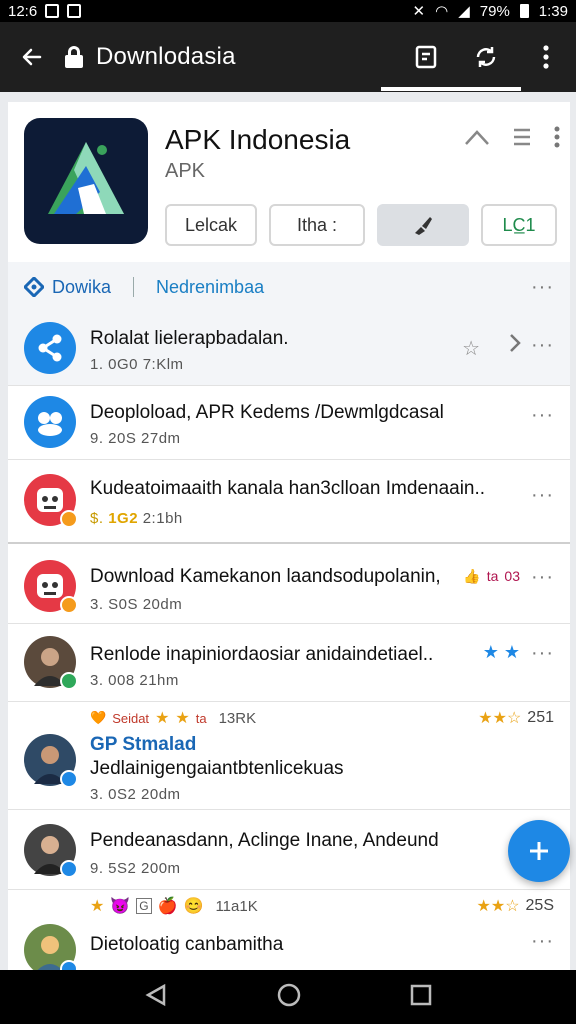  I want to click on meta-rest: 2:1bh, so click(162, 518).